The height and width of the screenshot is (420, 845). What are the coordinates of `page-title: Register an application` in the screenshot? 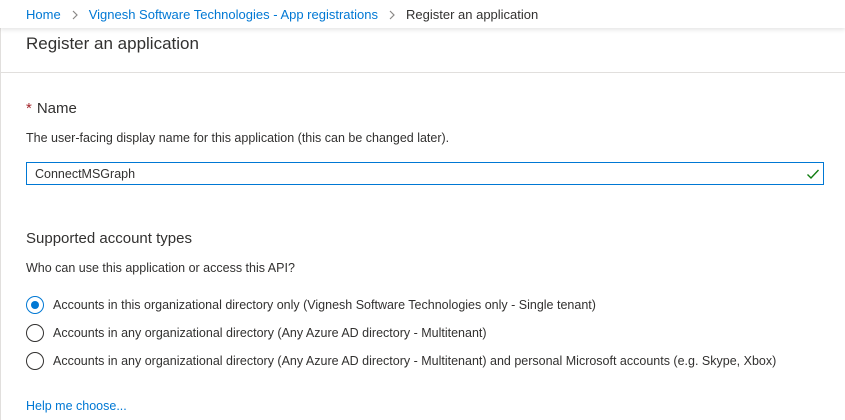 It's located at (112, 43).